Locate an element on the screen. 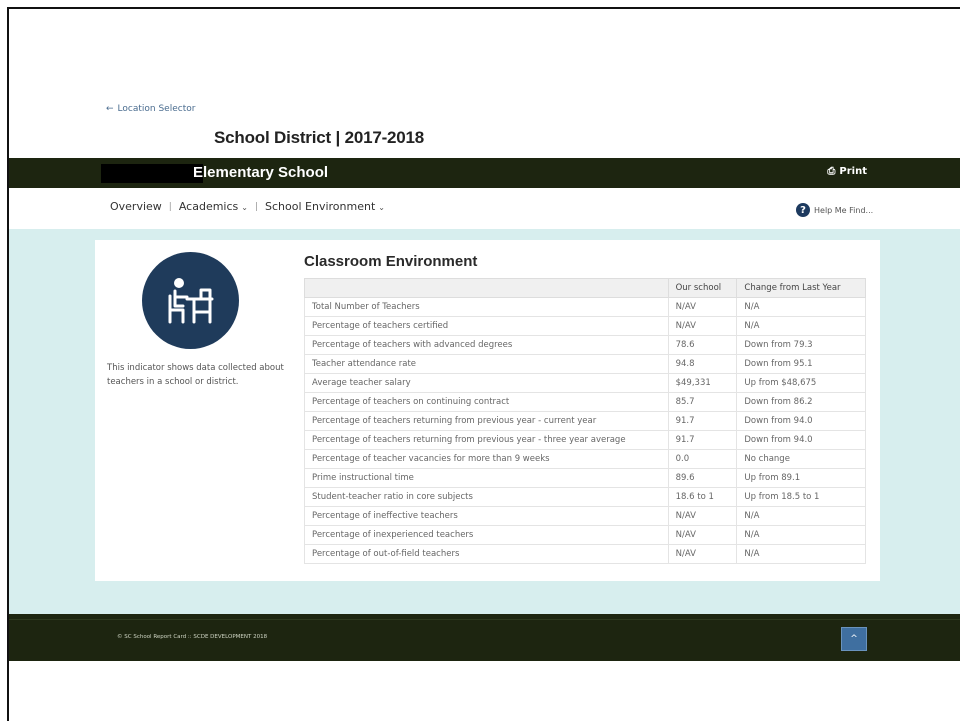 The image size is (960, 721). printer-icon: ⎙ is located at coordinates (831, 171).